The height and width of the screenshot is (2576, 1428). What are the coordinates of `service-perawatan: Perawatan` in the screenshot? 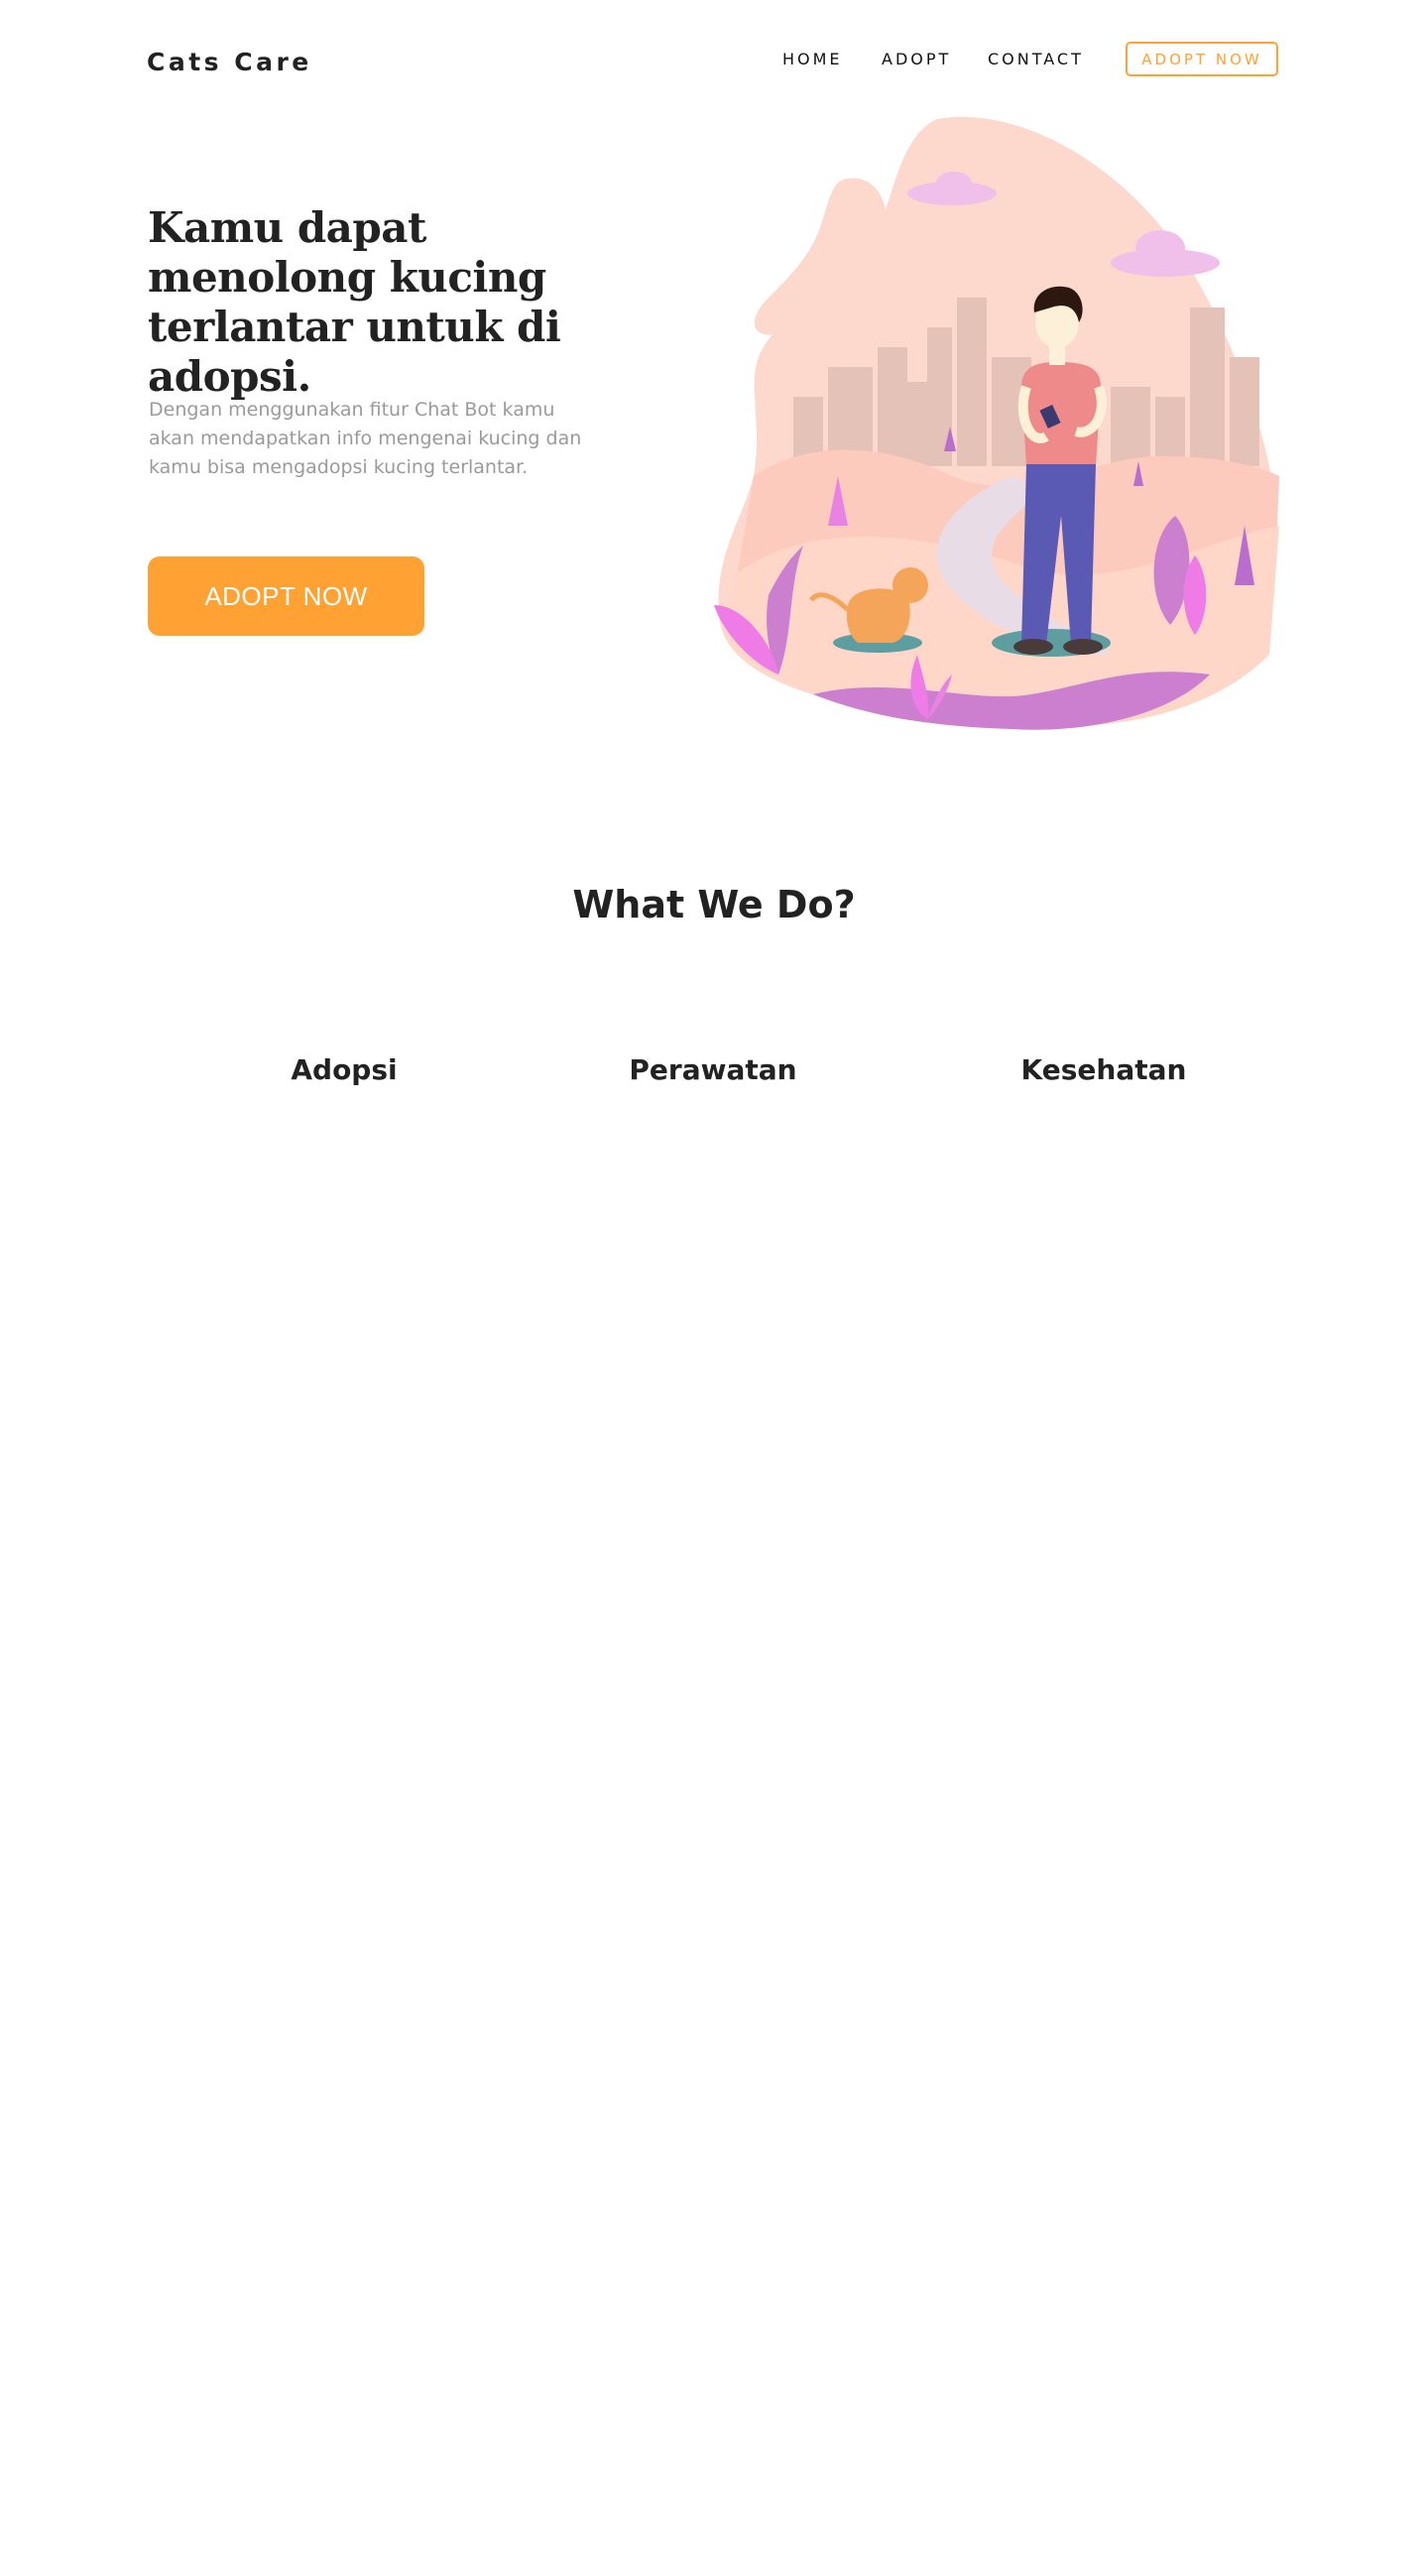 It's located at (713, 1069).